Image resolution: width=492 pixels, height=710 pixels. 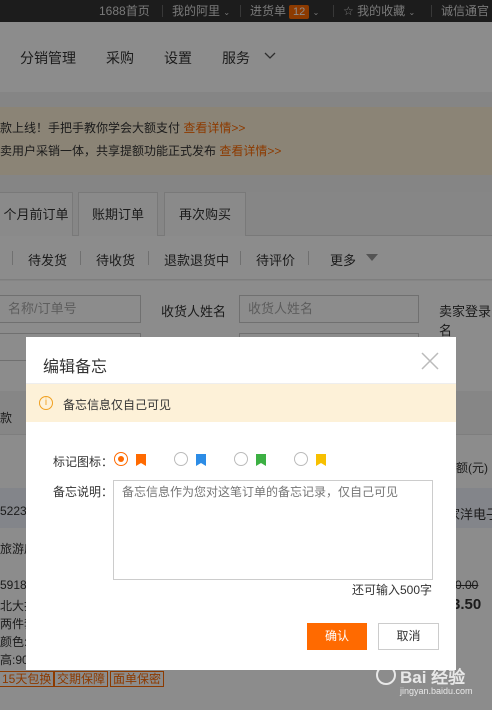 I want to click on flag-radio-orange, so click(x=121, y=459).